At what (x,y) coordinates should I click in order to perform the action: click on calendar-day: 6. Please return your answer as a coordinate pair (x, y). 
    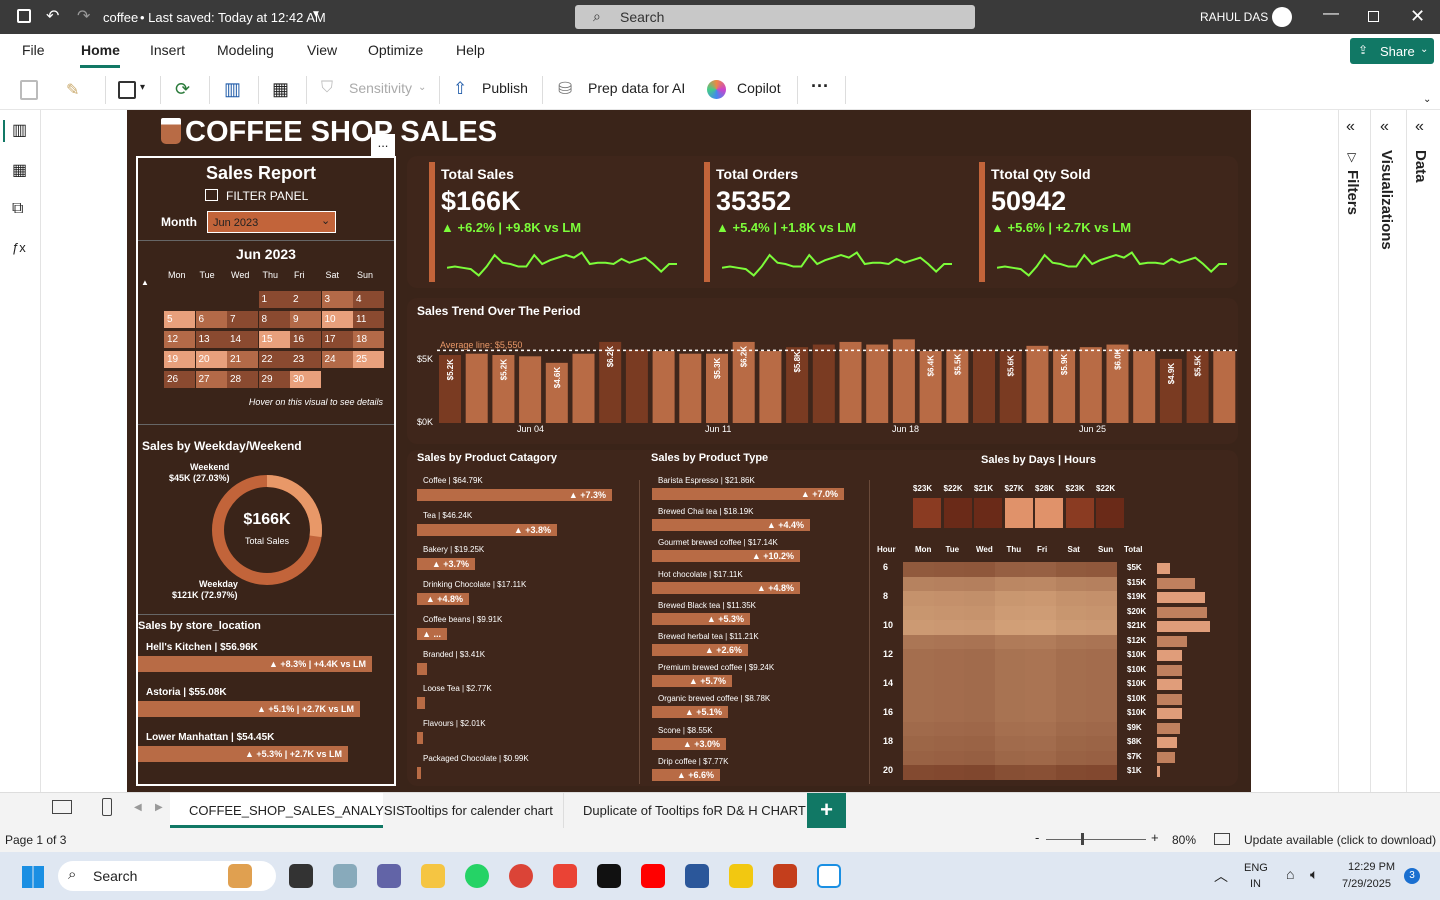
    Looking at the image, I should click on (211, 319).